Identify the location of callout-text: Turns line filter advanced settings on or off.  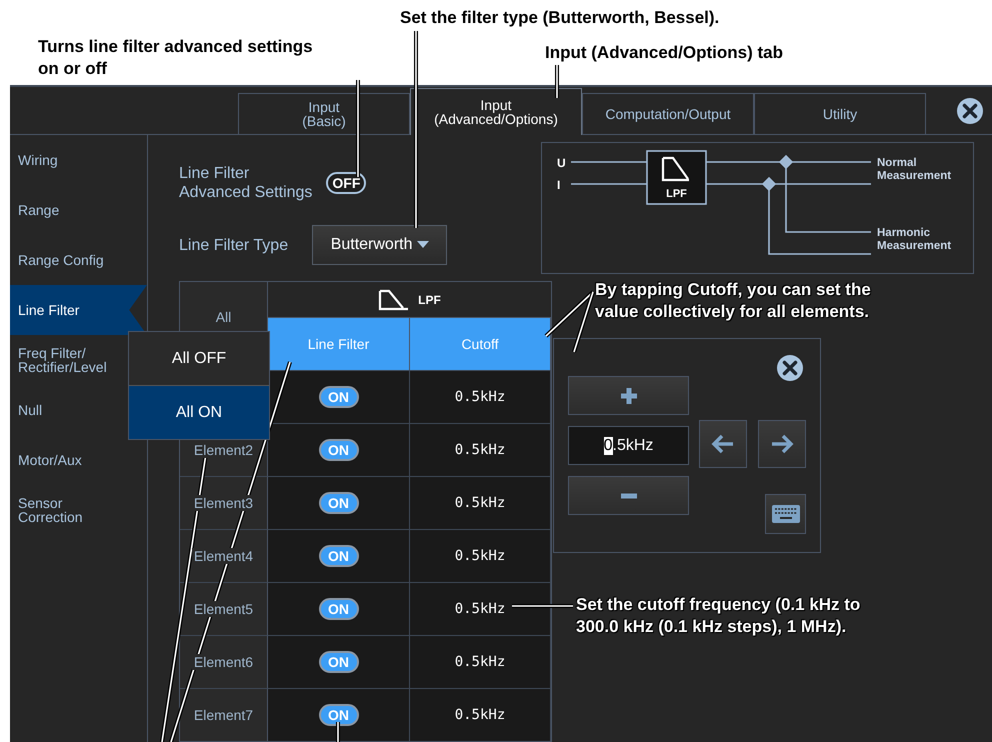
(175, 58).